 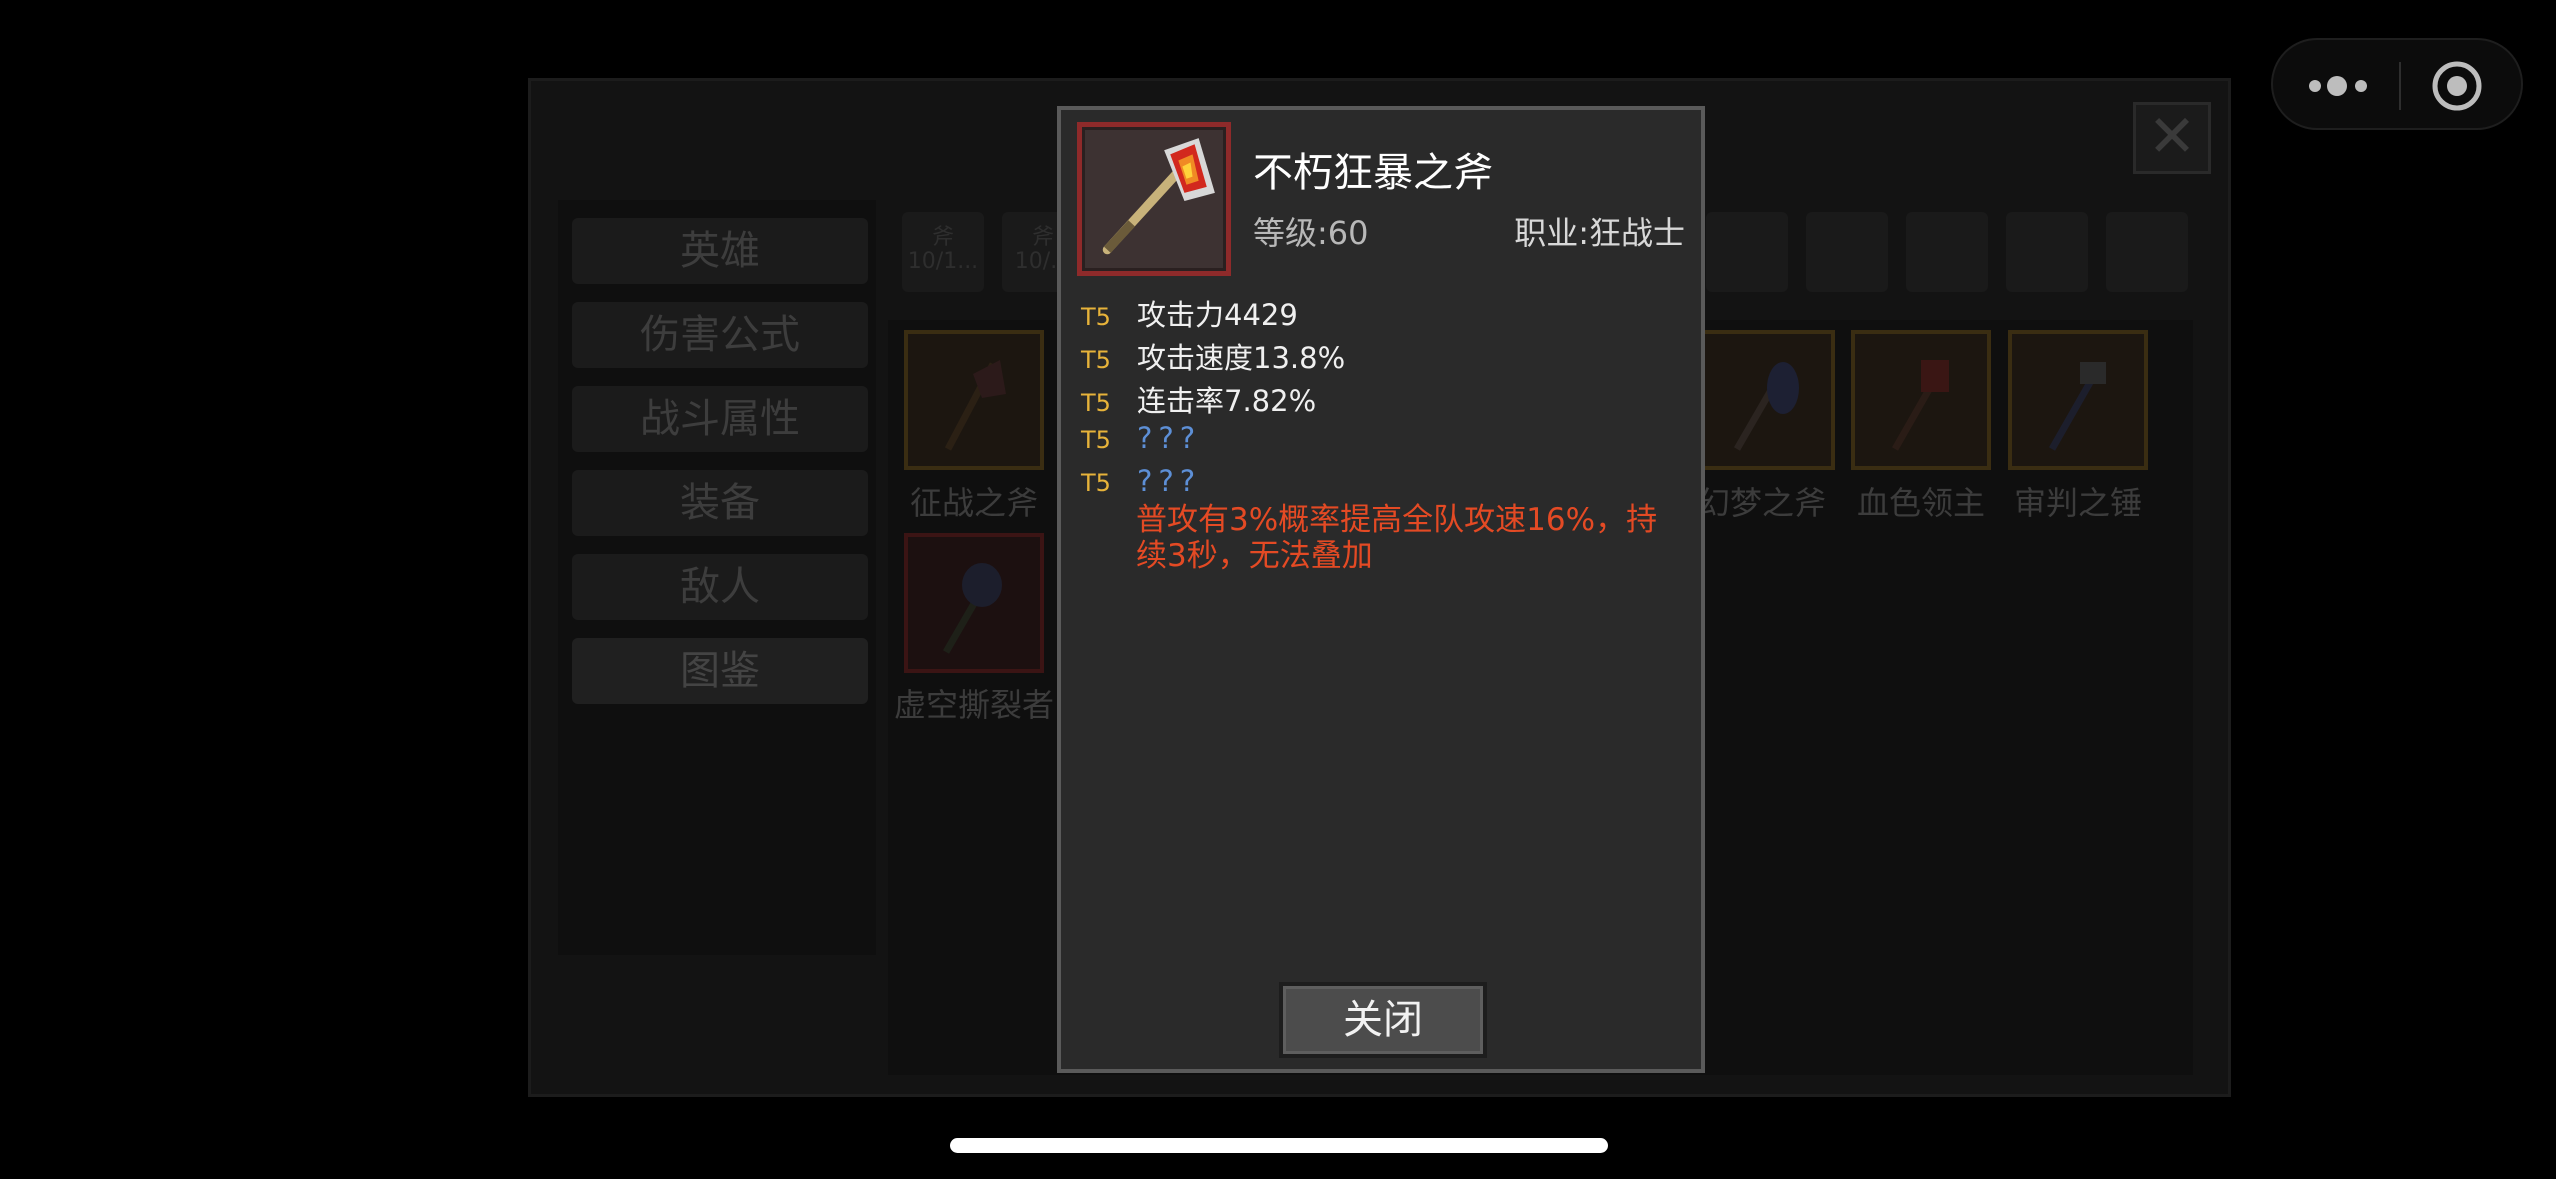 What do you see at coordinates (720, 671) in the screenshot?
I see `background-menu-codex: 图鉴` at bounding box center [720, 671].